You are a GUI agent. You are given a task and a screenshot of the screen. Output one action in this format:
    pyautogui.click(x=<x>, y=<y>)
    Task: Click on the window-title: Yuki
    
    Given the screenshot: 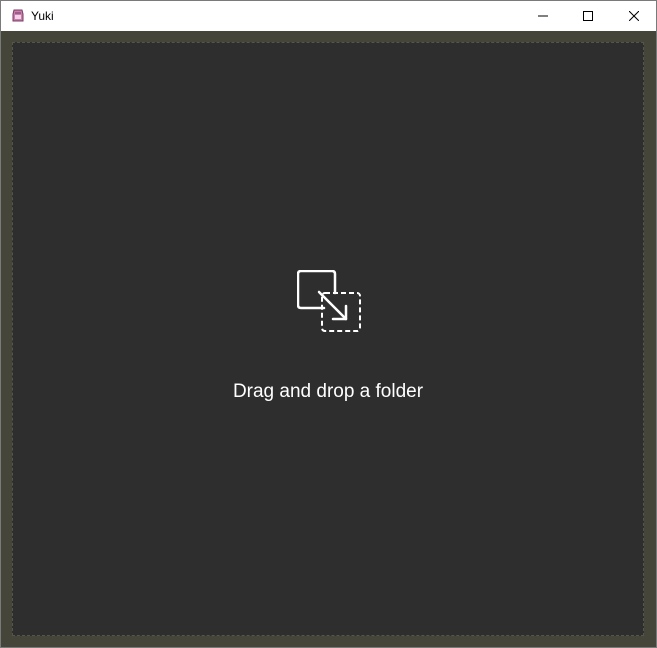 What is the action you would take?
    pyautogui.click(x=42, y=16)
    